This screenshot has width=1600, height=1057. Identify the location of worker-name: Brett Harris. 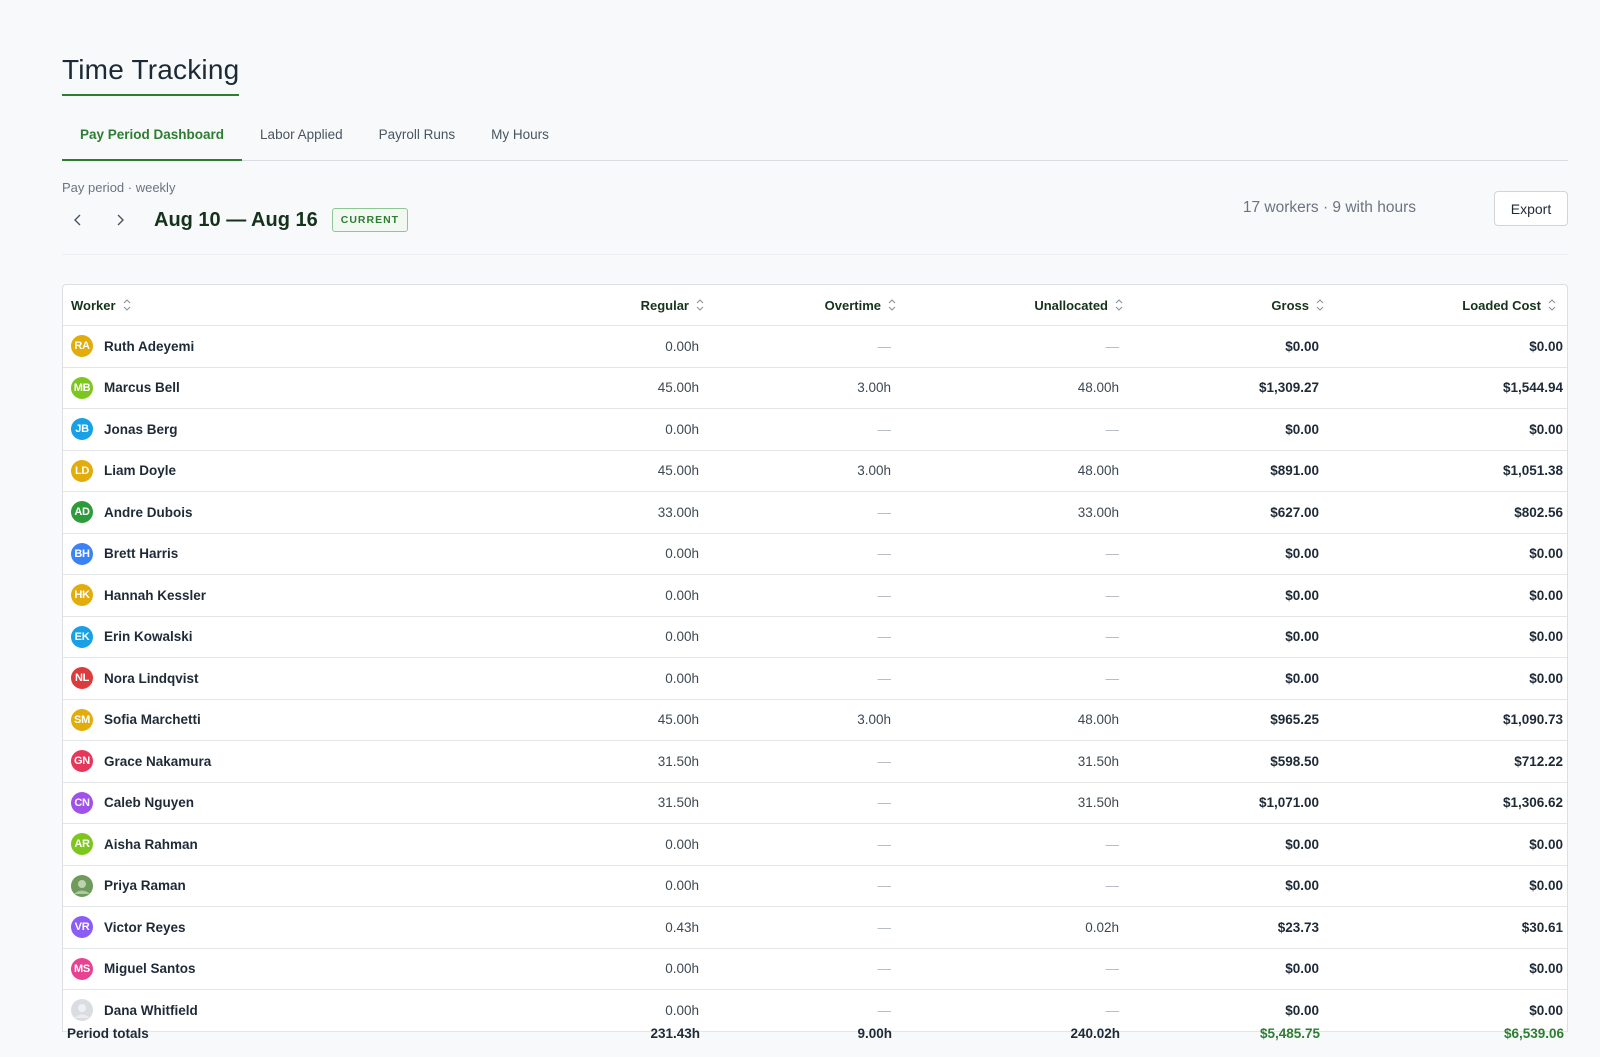
(141, 553).